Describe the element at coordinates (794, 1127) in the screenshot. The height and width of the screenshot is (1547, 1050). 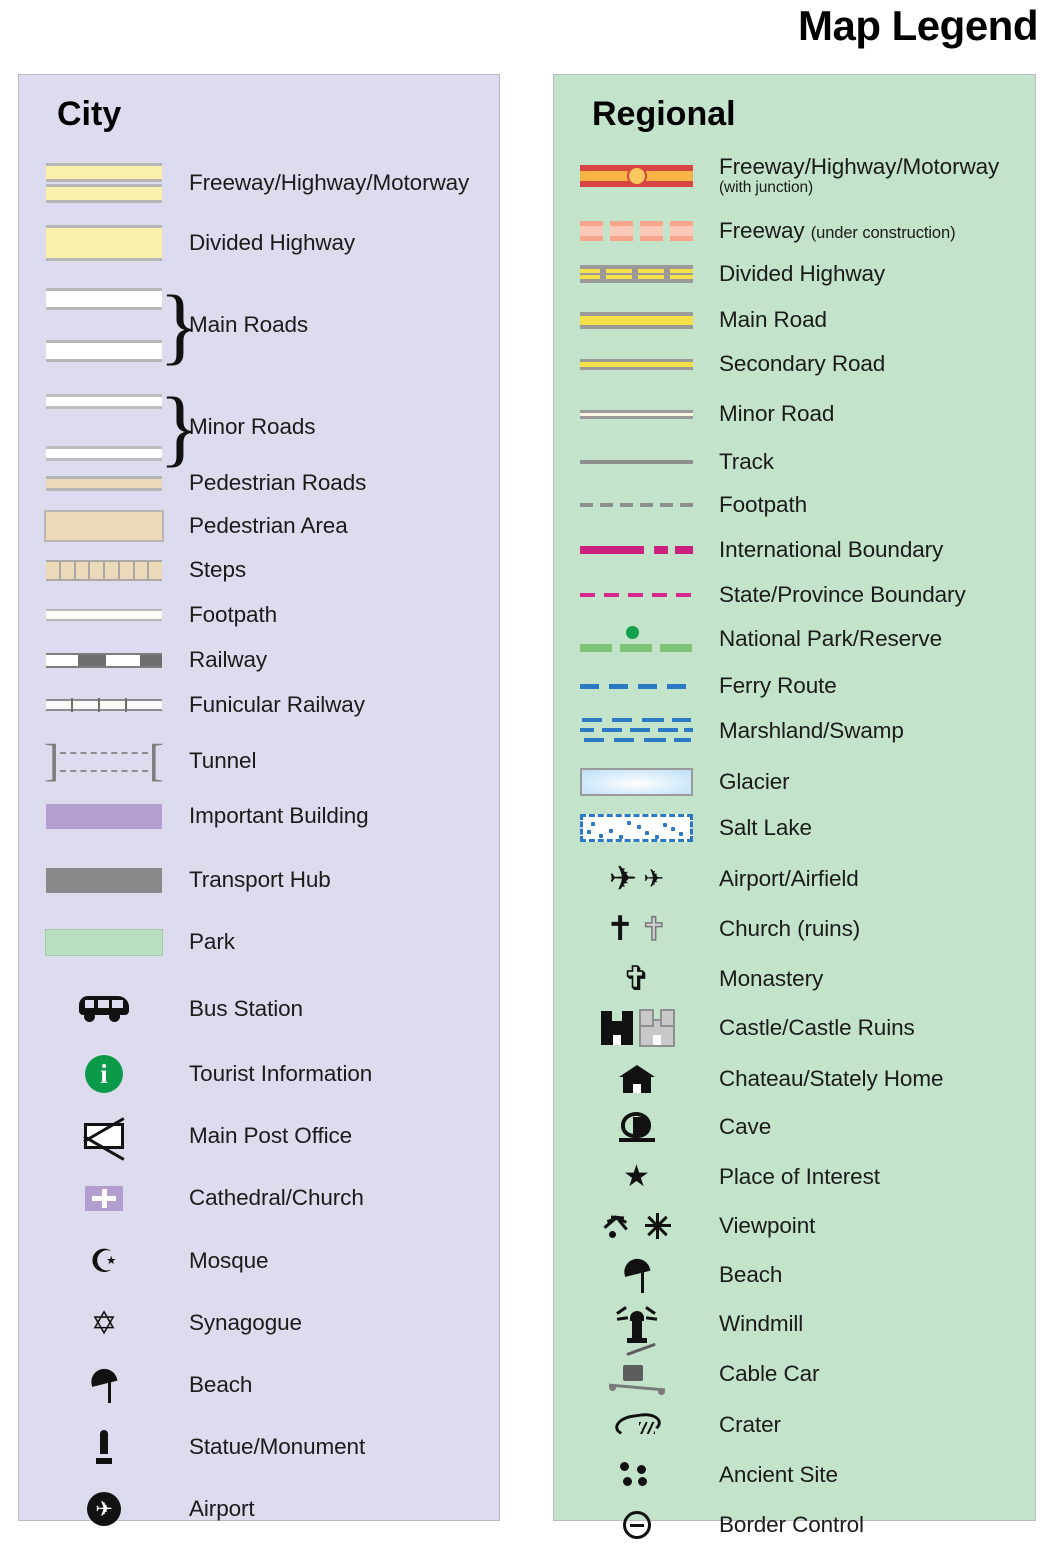
I see `legend-row-regional-cave: Cave` at that location.